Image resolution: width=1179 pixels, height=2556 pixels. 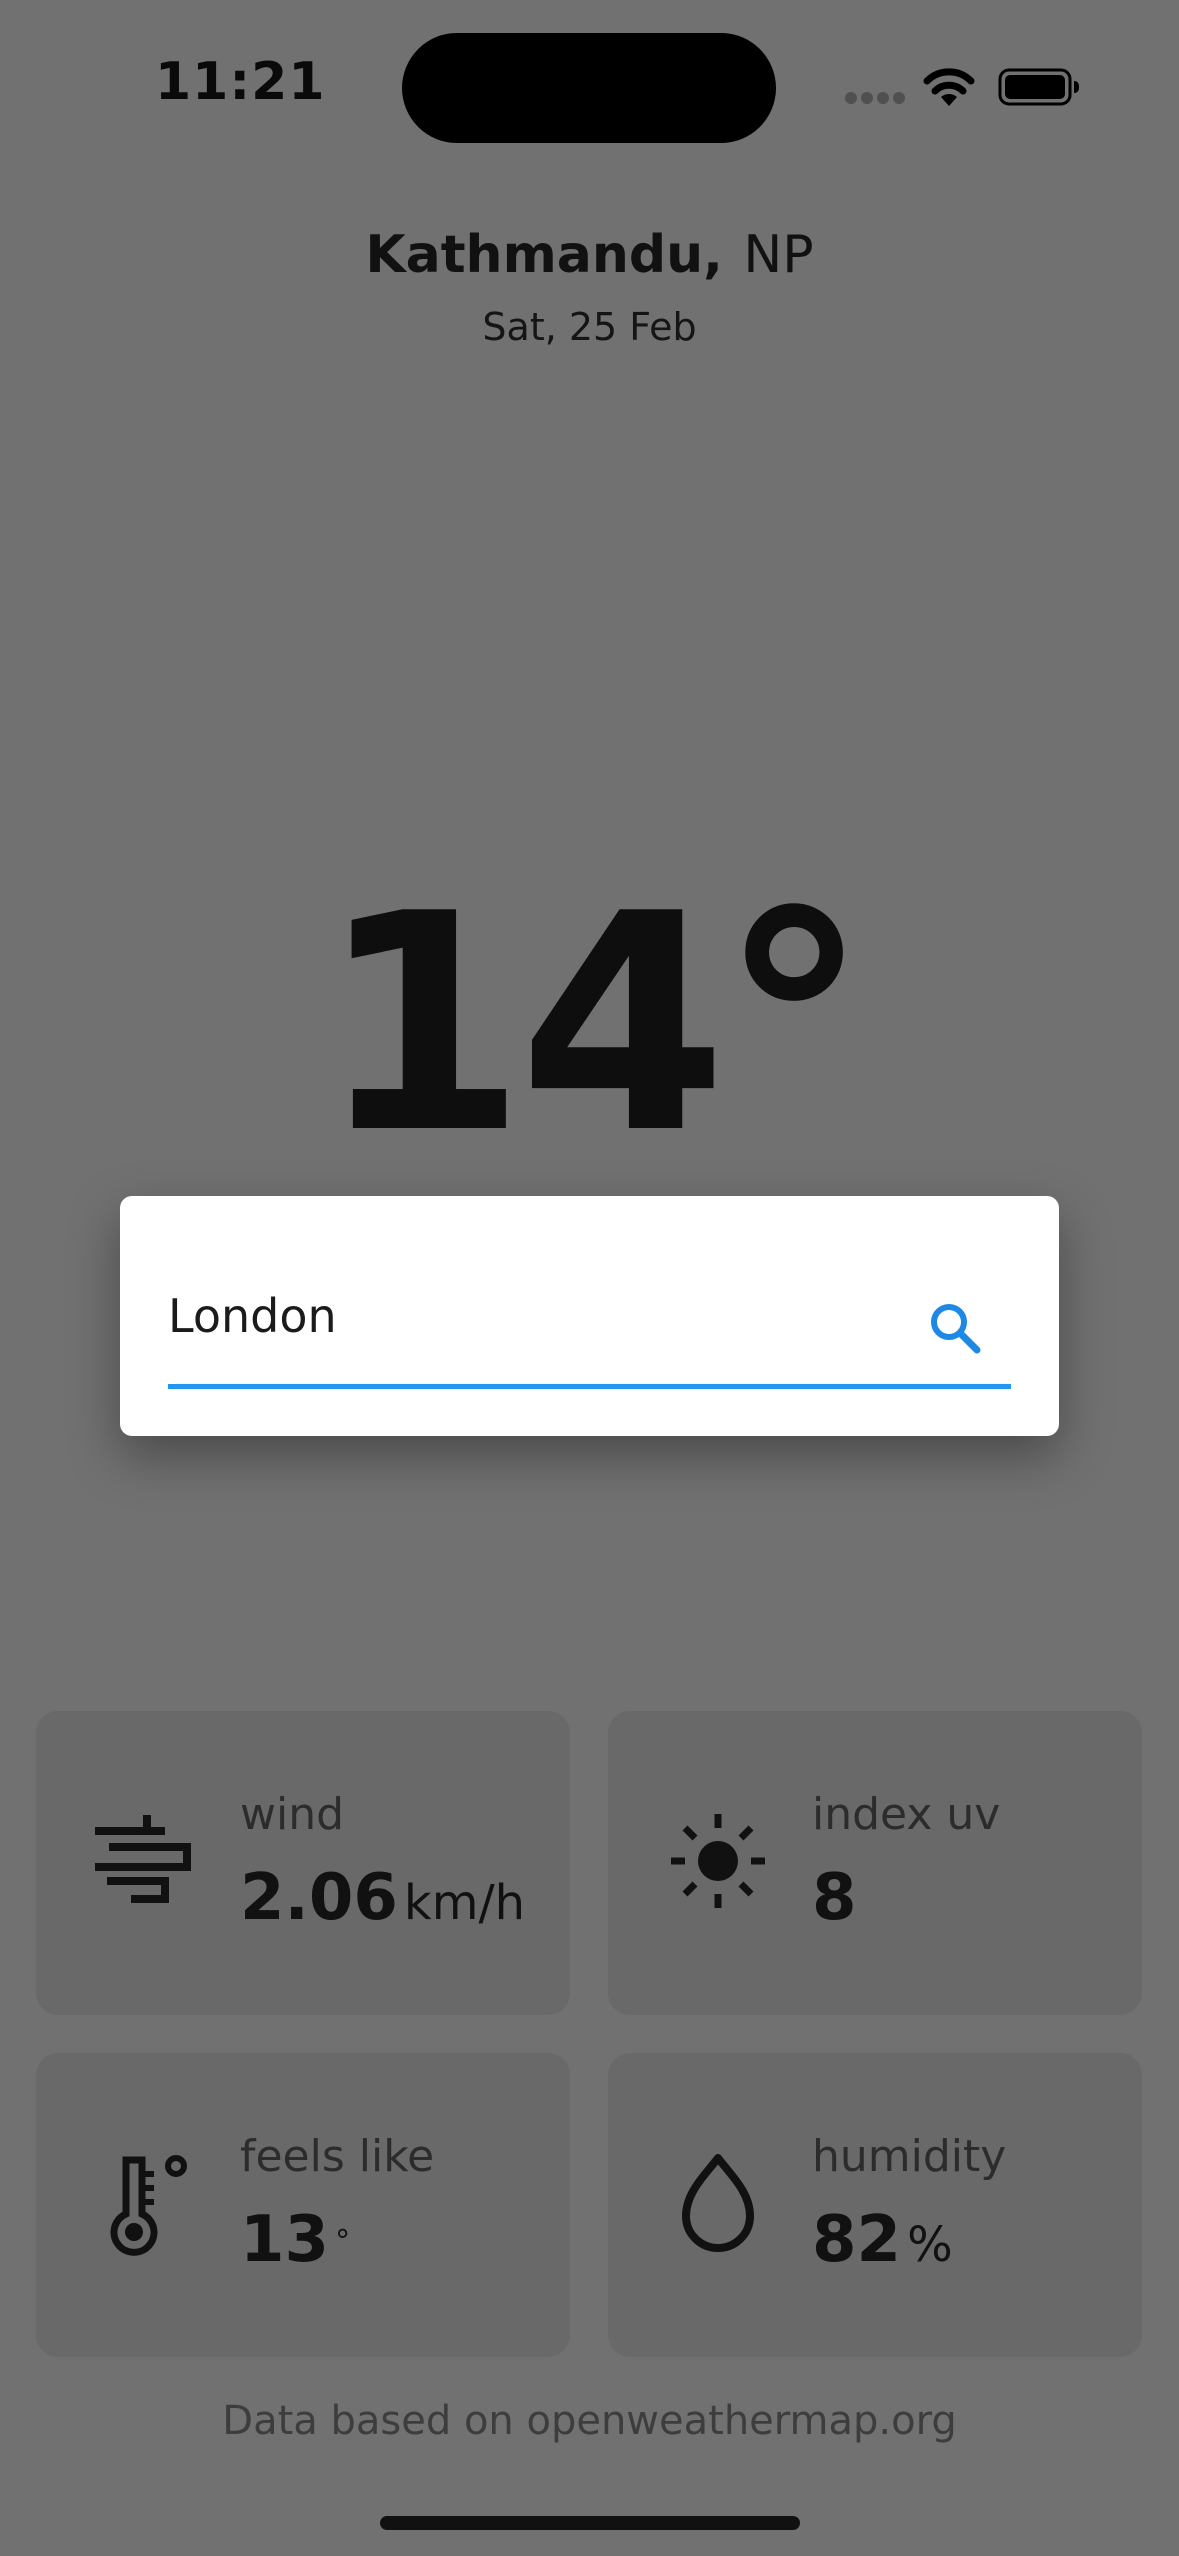 I want to click on wind-unit: km/h, so click(x=464, y=1903).